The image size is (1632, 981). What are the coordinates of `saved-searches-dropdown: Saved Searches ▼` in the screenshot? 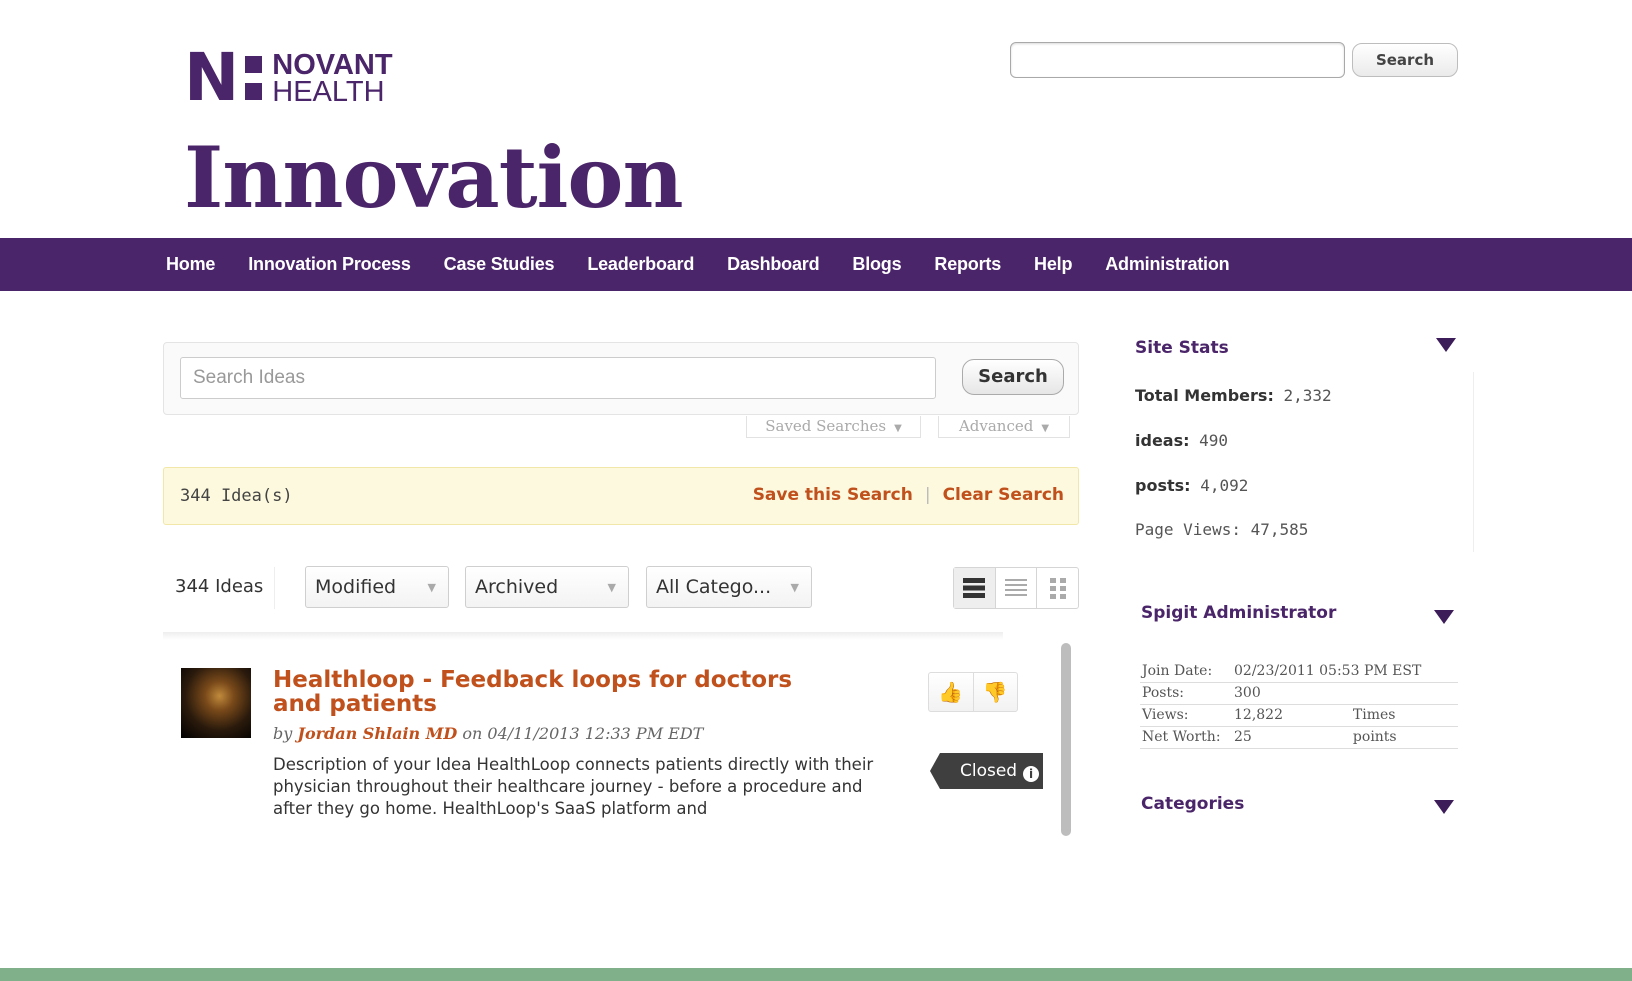 It's located at (833, 427).